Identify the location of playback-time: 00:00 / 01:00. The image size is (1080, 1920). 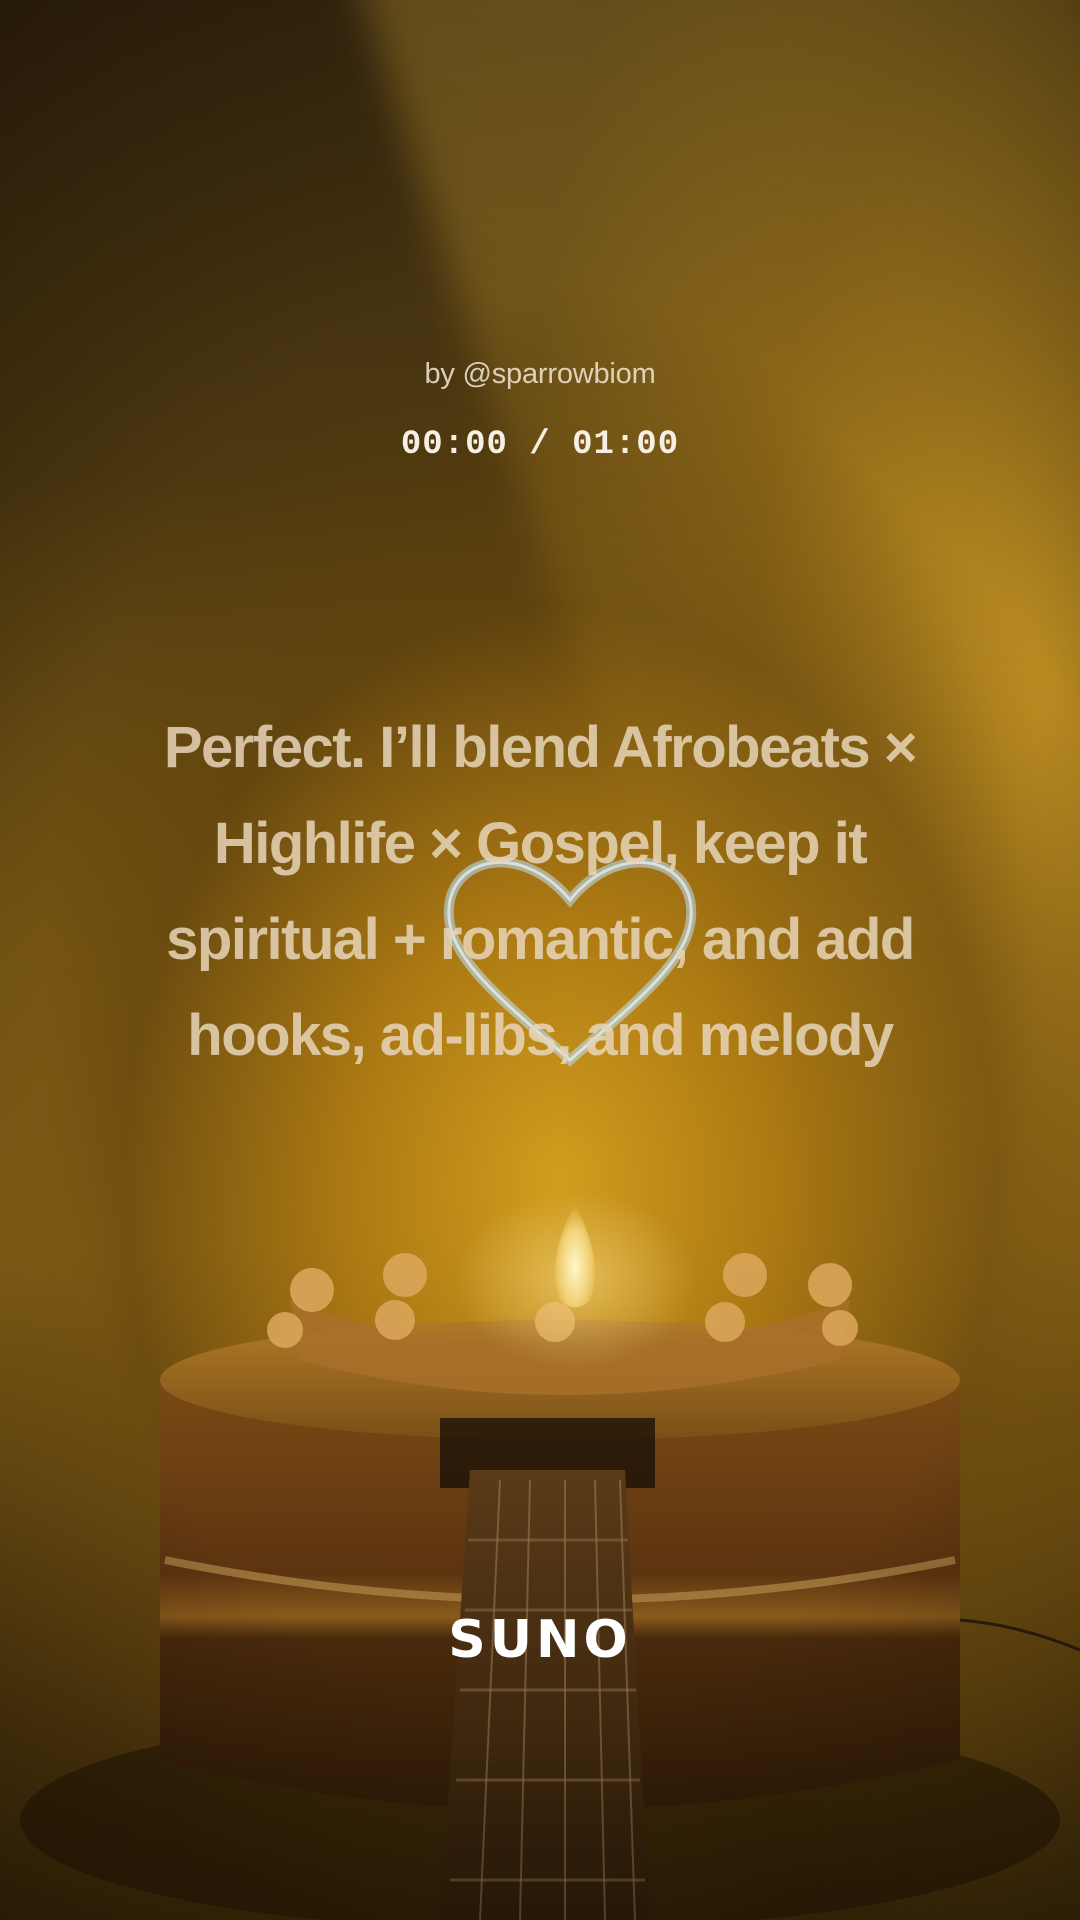
(540, 445).